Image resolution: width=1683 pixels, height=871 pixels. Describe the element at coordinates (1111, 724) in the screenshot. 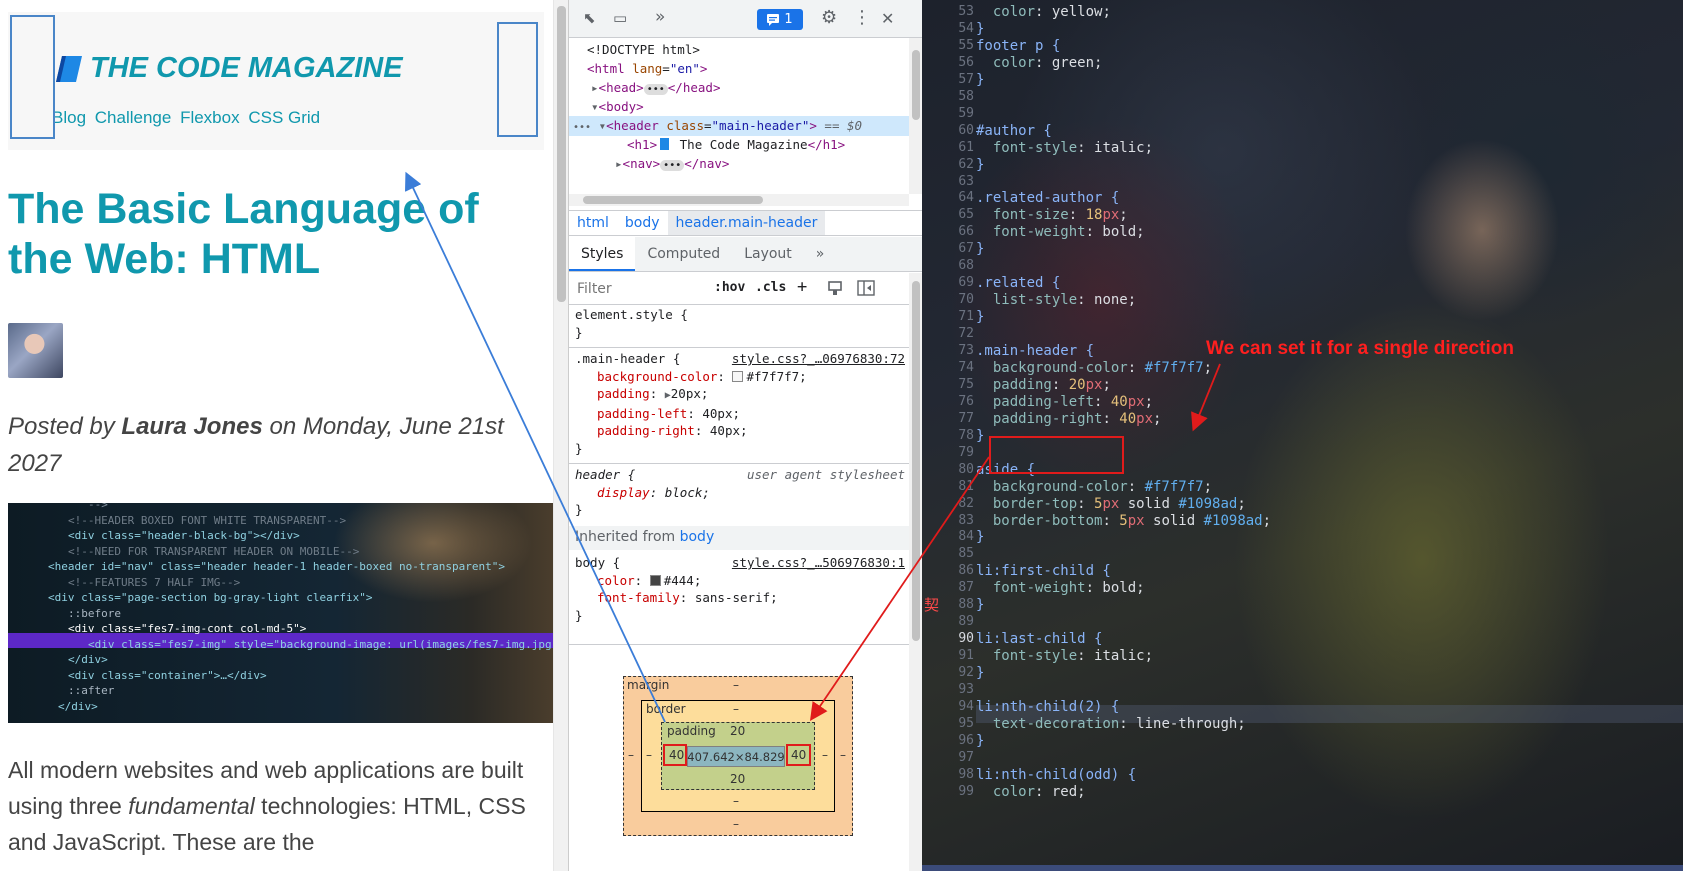

I see `code-line: text-decoration: line-through;` at that location.